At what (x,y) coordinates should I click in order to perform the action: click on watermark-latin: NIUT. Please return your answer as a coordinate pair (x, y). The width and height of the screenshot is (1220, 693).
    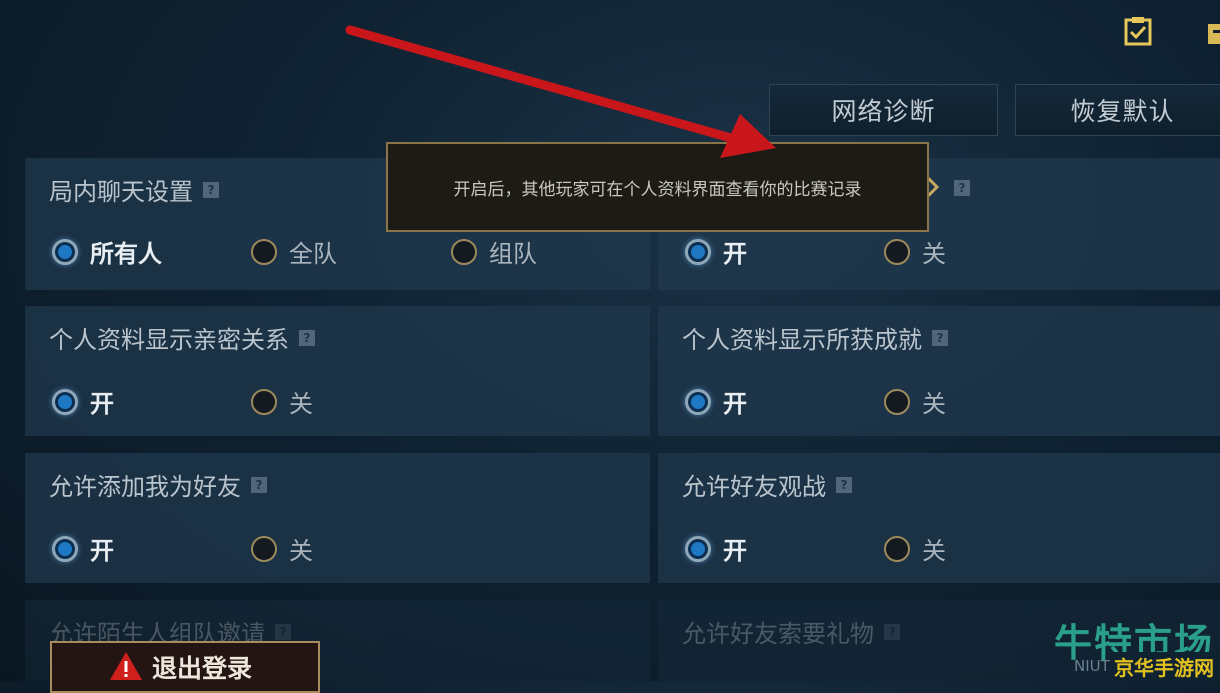
    Looking at the image, I should click on (1092, 666).